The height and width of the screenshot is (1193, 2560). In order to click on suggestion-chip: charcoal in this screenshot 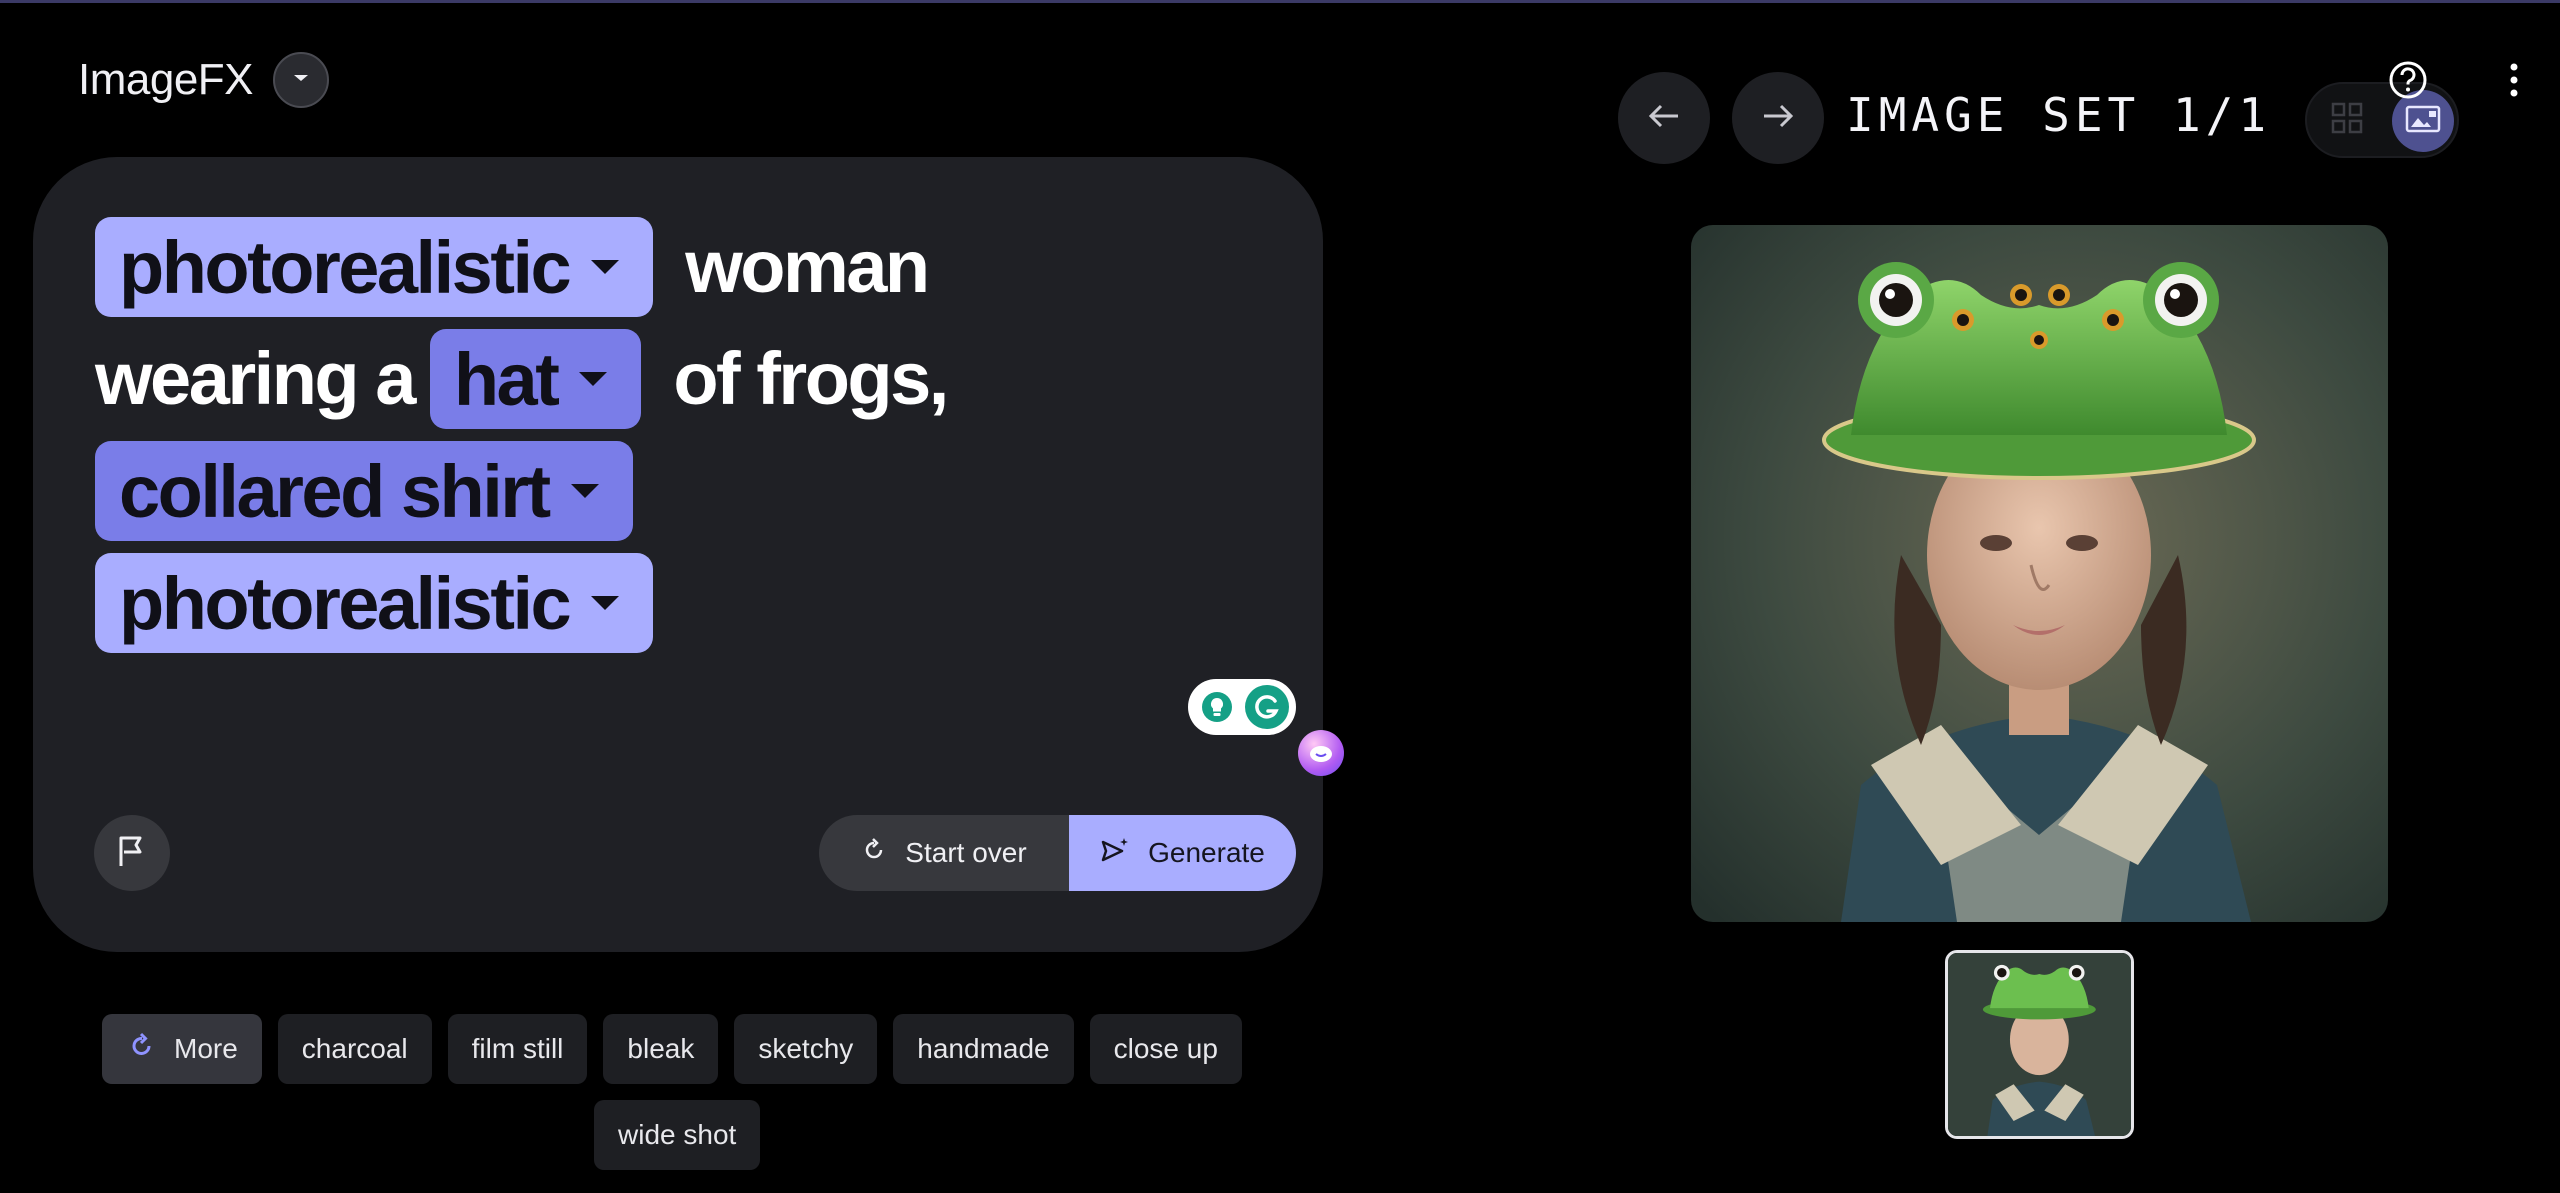, I will do `click(354, 1049)`.